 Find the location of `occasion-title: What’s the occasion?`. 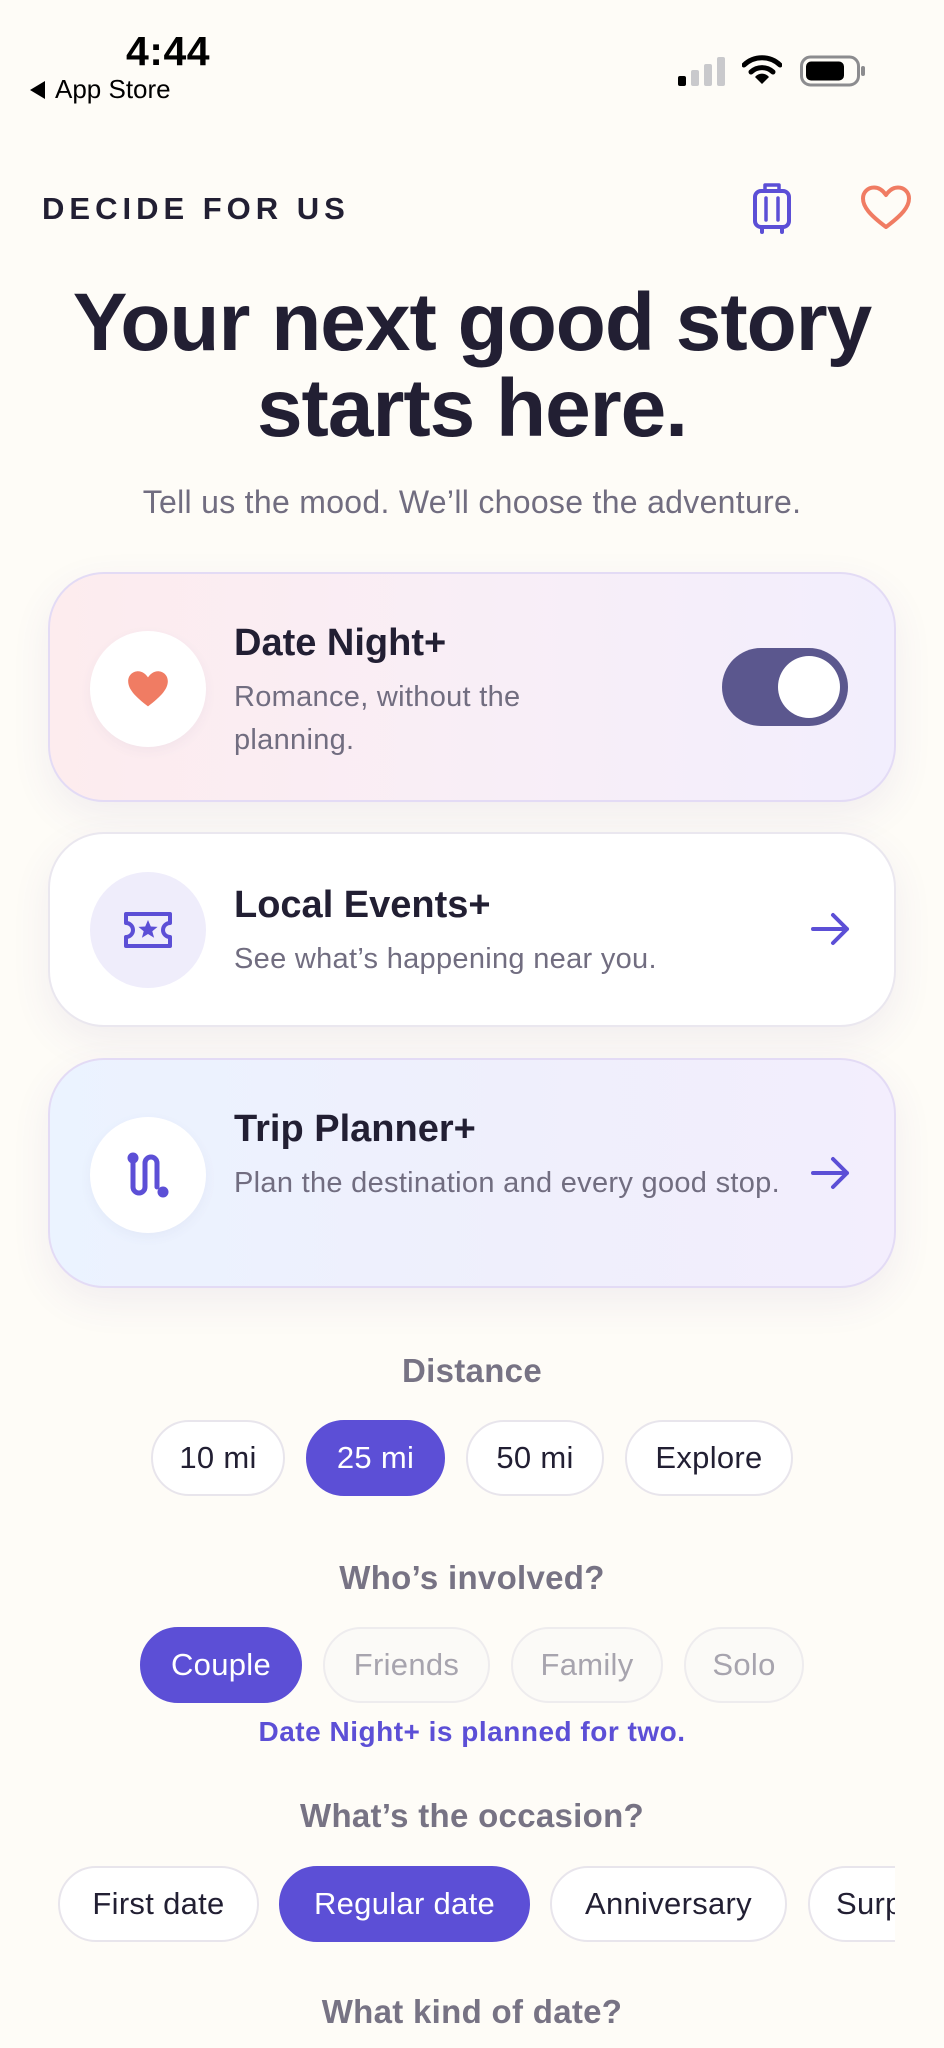

occasion-title: What’s the occasion? is located at coordinates (472, 1815).